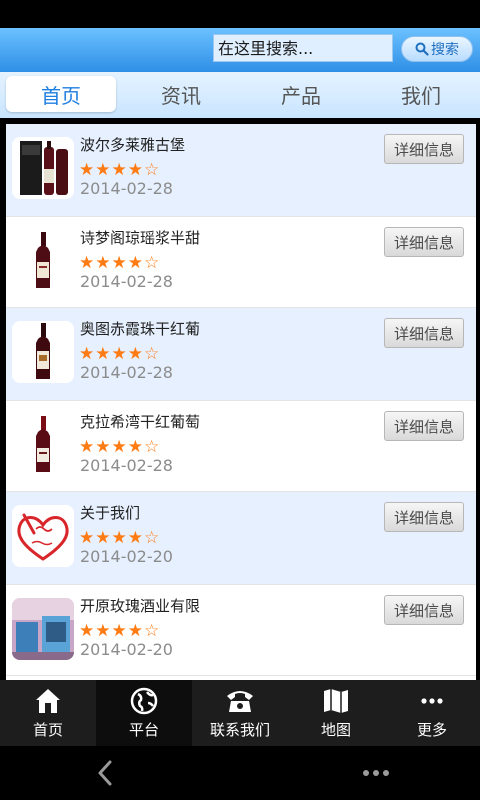  Describe the element at coordinates (43, 629) in the screenshot. I see `interior-photo-icon` at that location.